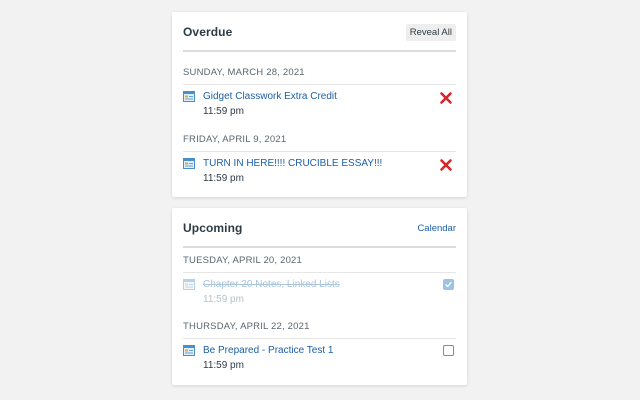 This screenshot has height=400, width=640. What do you see at coordinates (319, 232) in the screenshot?
I see `upcoming-header: Upcoming Calendar` at bounding box center [319, 232].